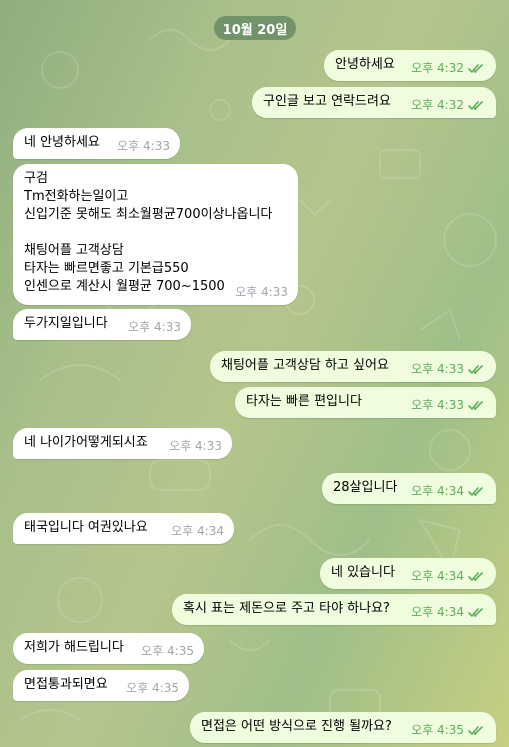  What do you see at coordinates (334, 609) in the screenshot?
I see `outgoing-message-bubble: 혹시 표는 제돈으로 주고 타야 하나요? 오후 4:34` at bounding box center [334, 609].